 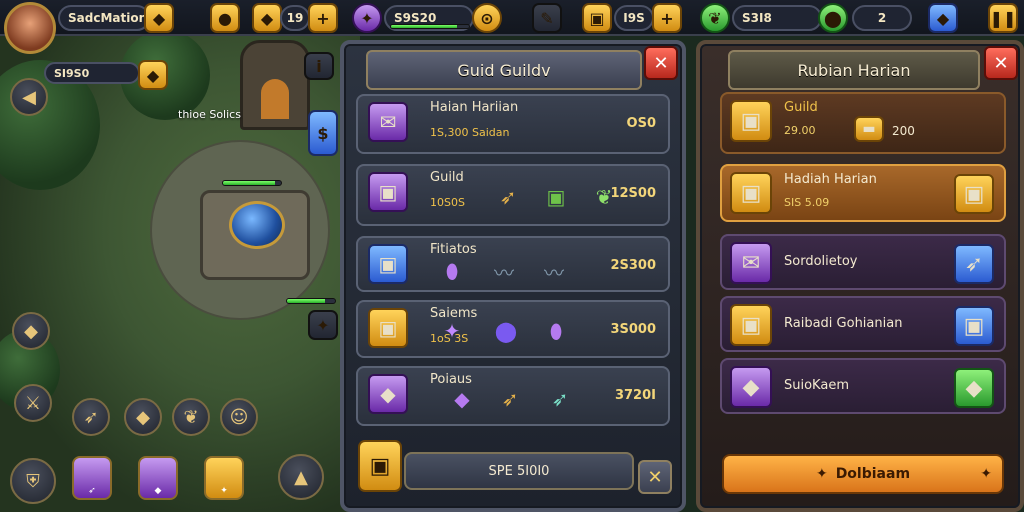 I want to click on guild-row: ▣ Fitiatos ⬮ 〰 〰 2S300, so click(x=513, y=264).